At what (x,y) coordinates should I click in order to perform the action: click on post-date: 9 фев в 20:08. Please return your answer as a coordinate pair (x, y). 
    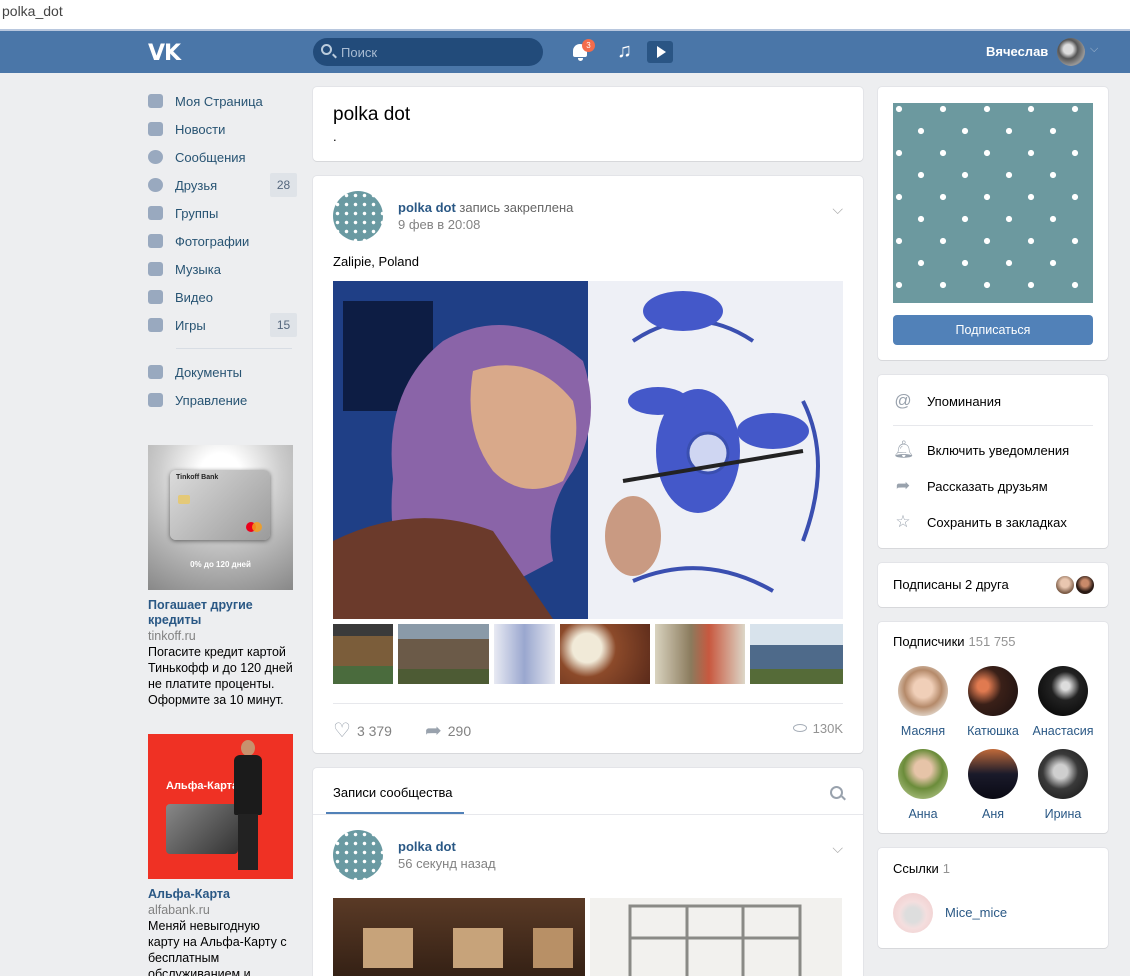
    Looking at the image, I should click on (439, 224).